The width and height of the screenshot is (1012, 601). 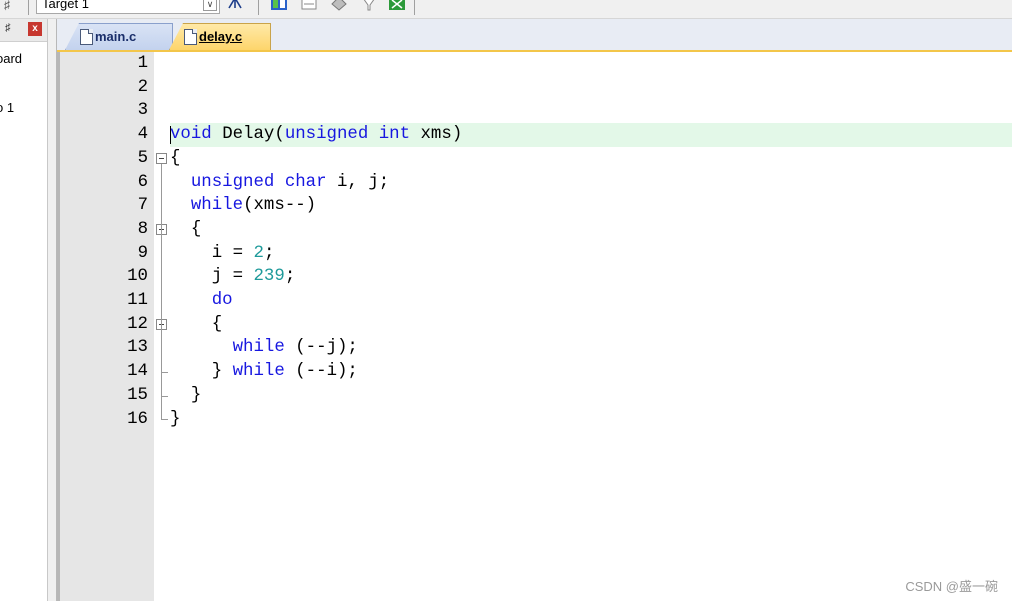 I want to click on code-line: 8 {, so click(x=536, y=230).